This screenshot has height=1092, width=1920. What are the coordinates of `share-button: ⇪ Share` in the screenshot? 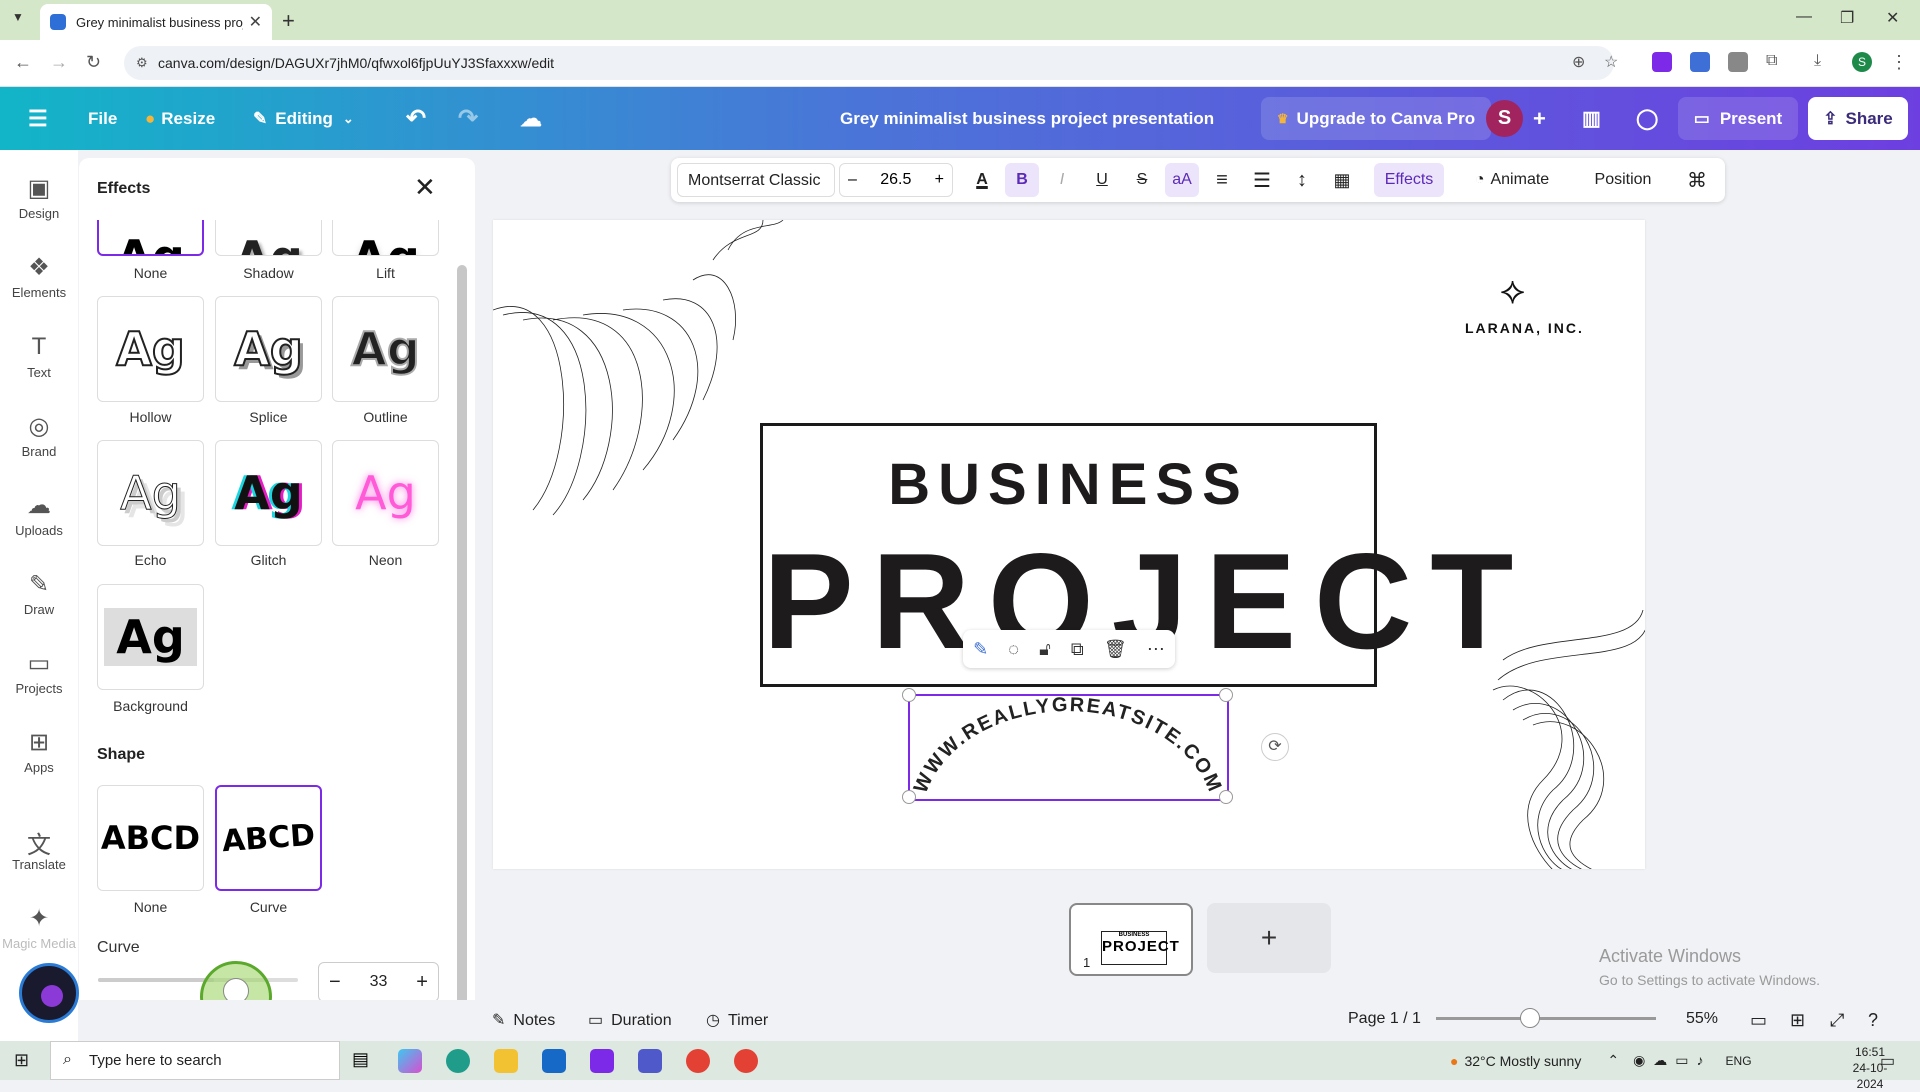 It's located at (1858, 118).